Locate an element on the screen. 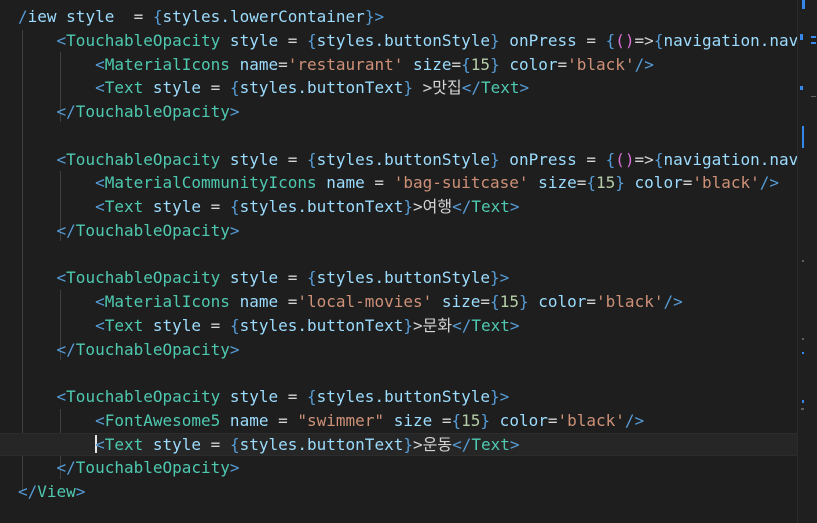 The width and height of the screenshot is (817, 523). attribute-token: name is located at coordinates (249, 420).